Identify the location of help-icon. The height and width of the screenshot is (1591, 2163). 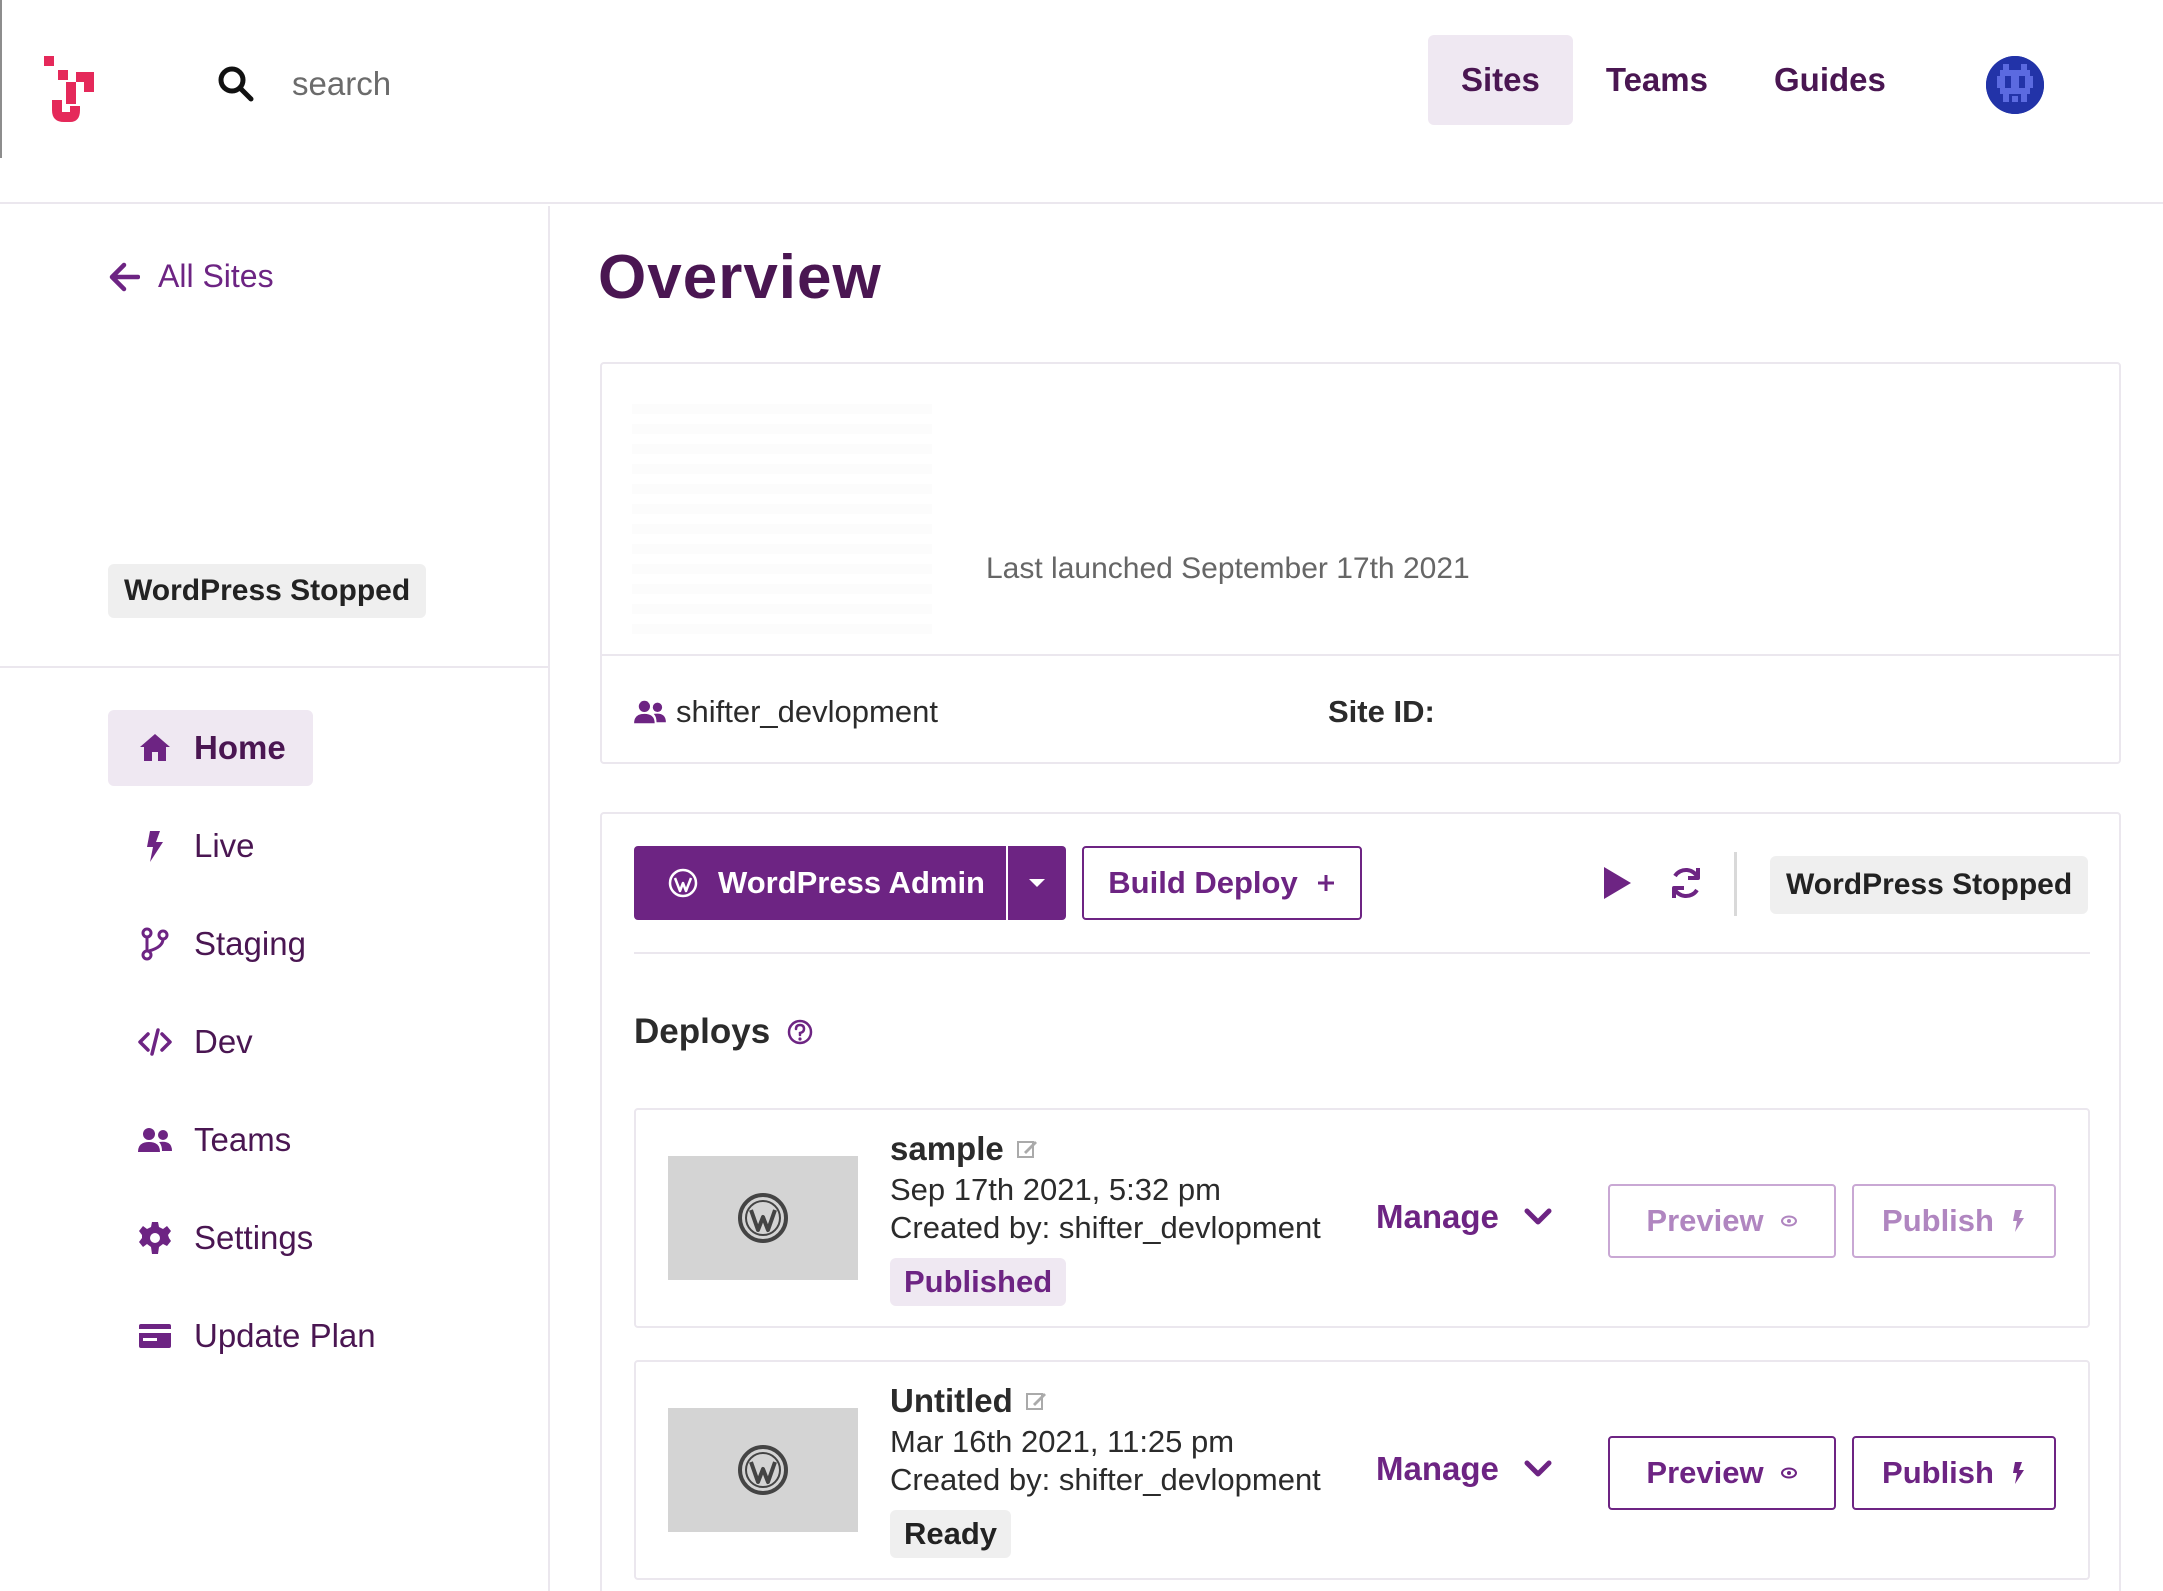
(800, 1032).